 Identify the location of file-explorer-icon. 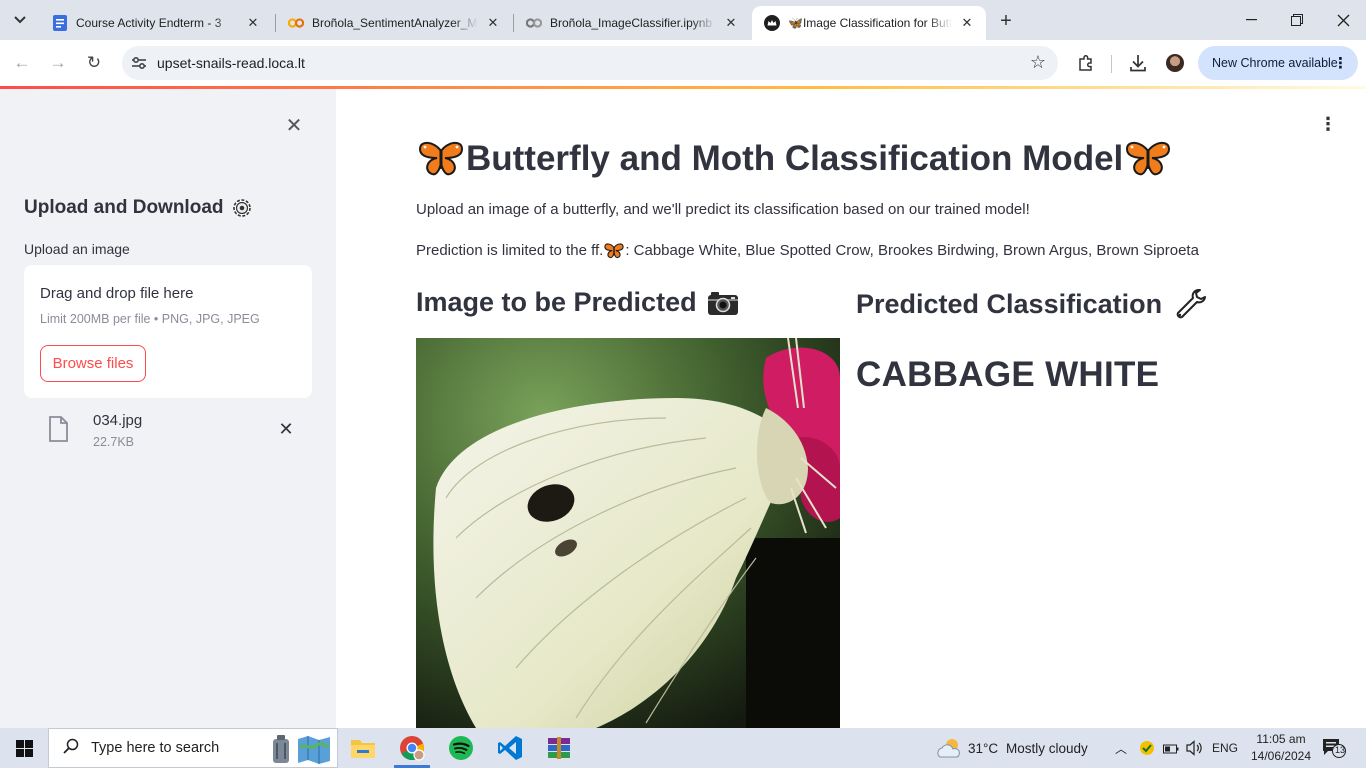
(363, 748).